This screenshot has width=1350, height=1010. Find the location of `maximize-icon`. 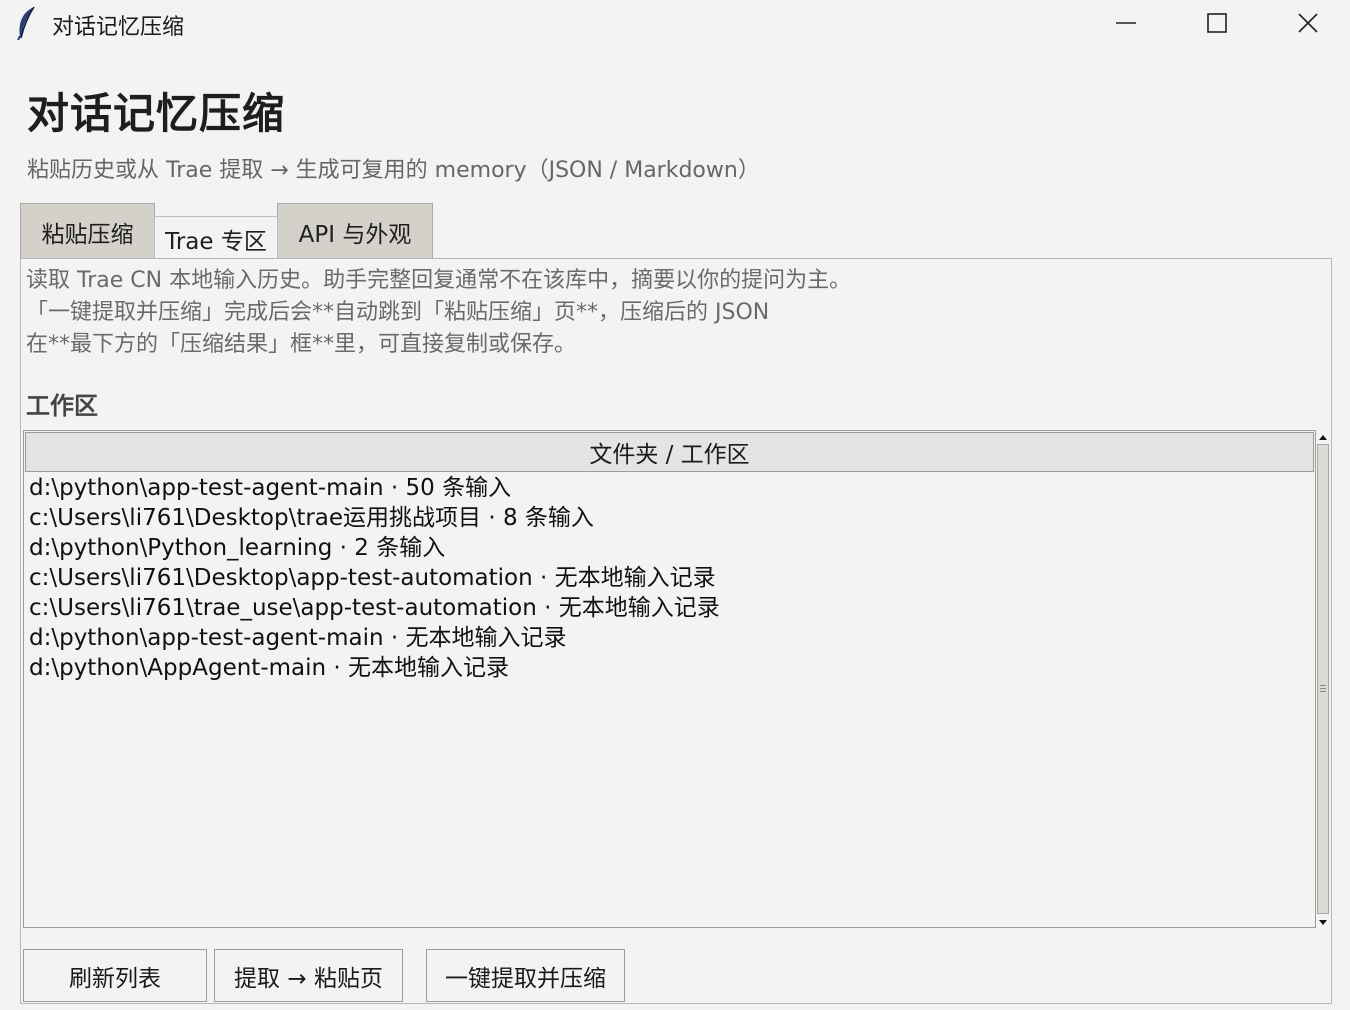

maximize-icon is located at coordinates (1217, 23).